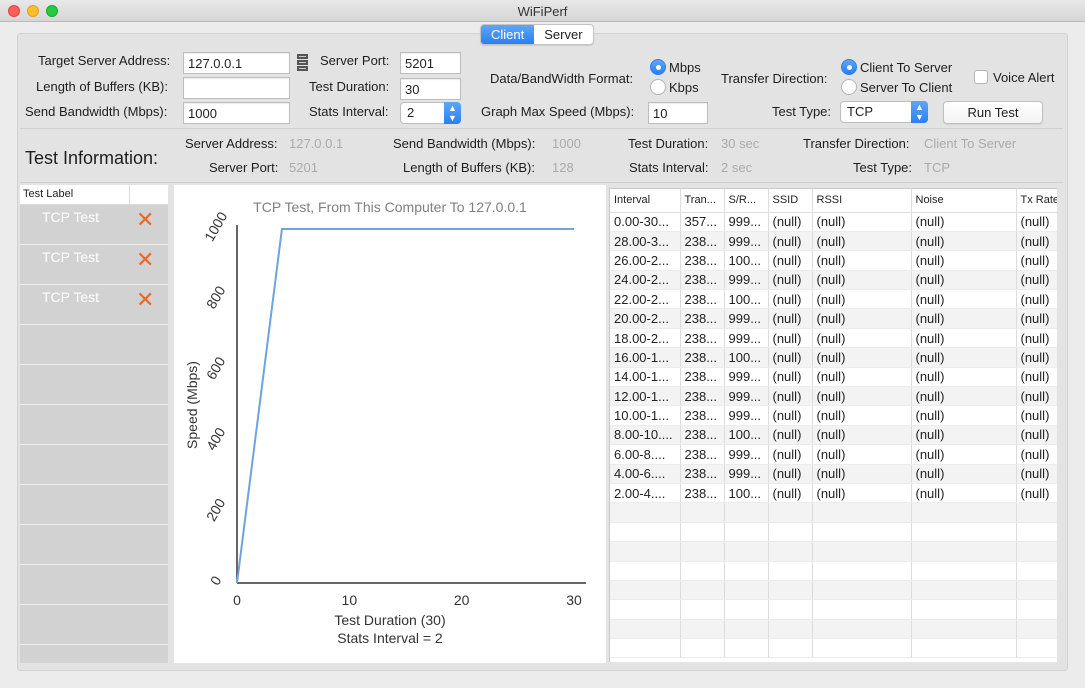 This screenshot has width=1085, height=688. Describe the element at coordinates (833, 609) in the screenshot. I see `empty-table-row` at that location.